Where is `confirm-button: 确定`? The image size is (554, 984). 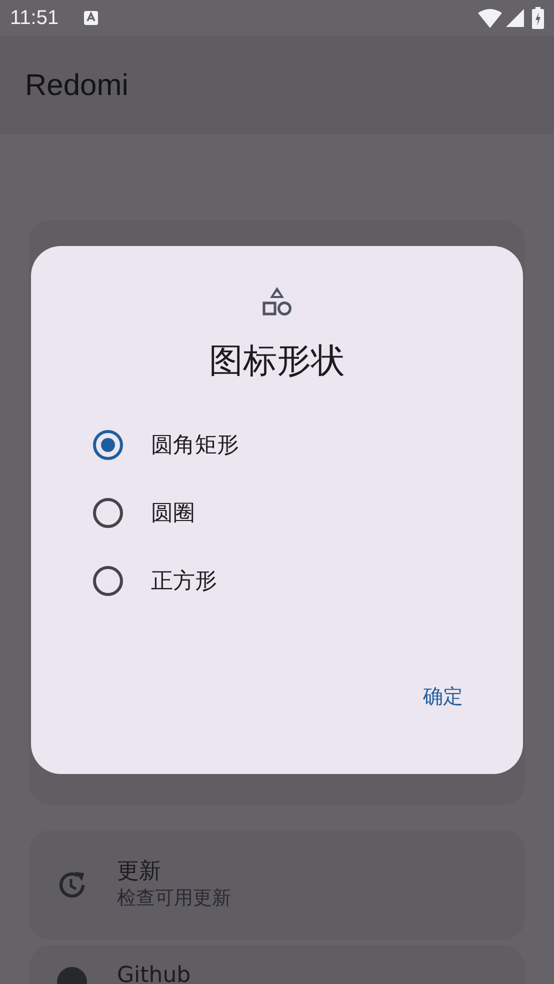
confirm-button: 确定 is located at coordinates (443, 696).